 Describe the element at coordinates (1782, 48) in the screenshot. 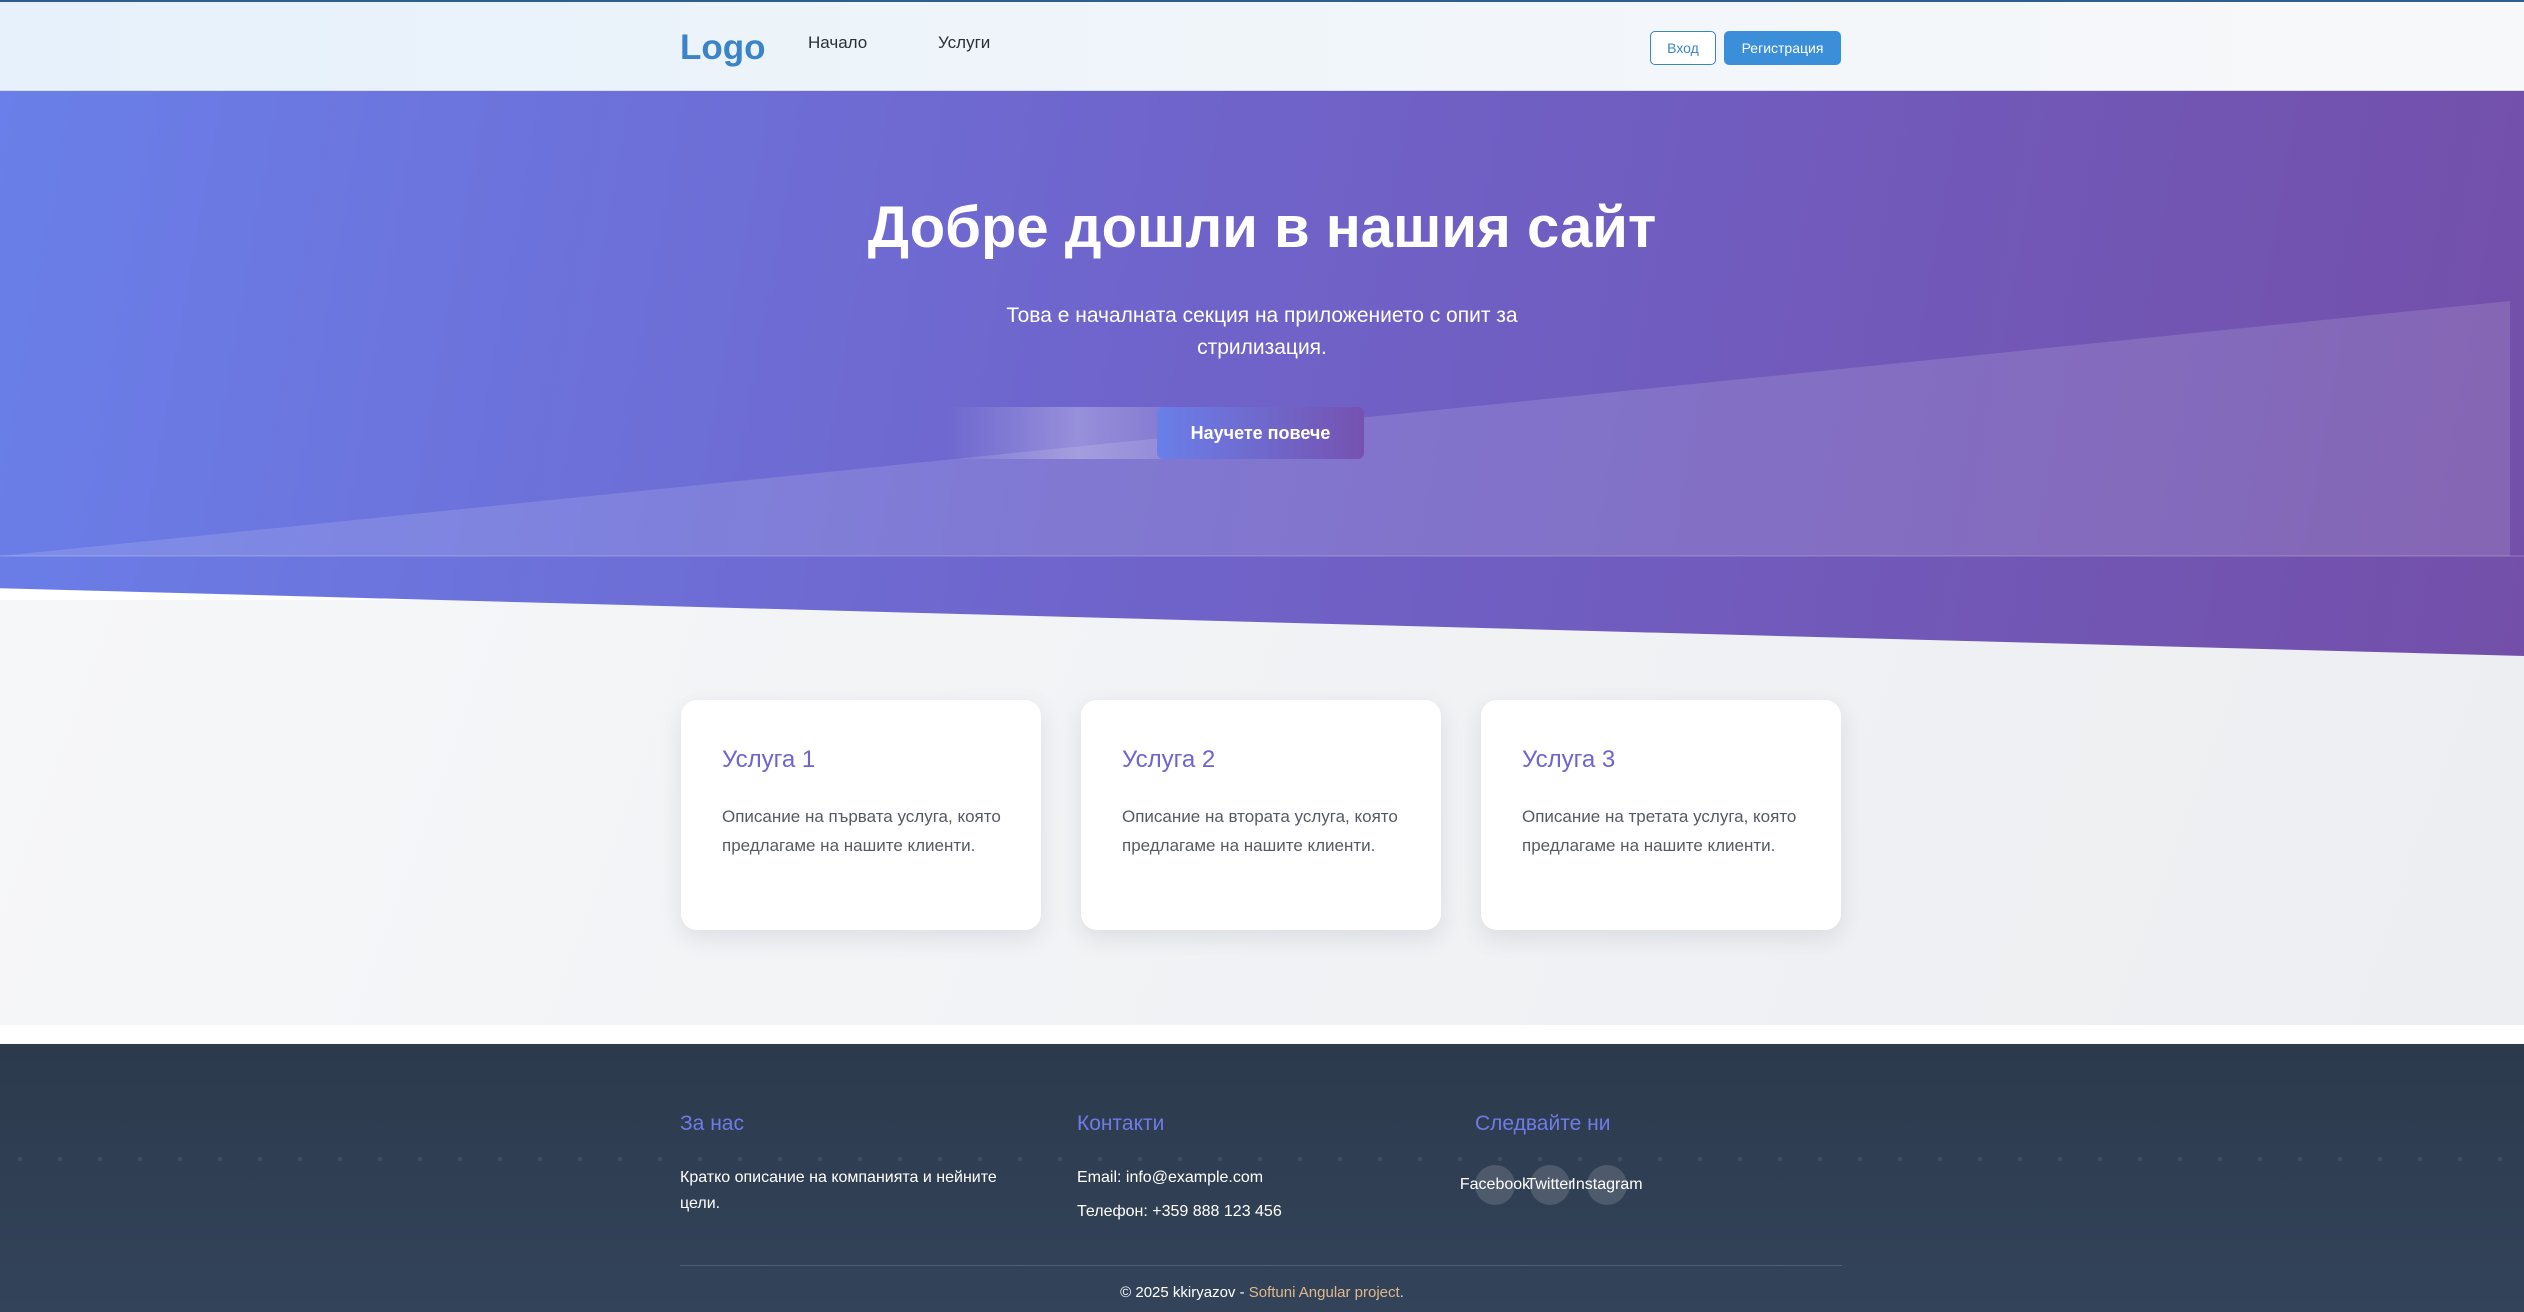

I see `register-button: Регистрация` at that location.